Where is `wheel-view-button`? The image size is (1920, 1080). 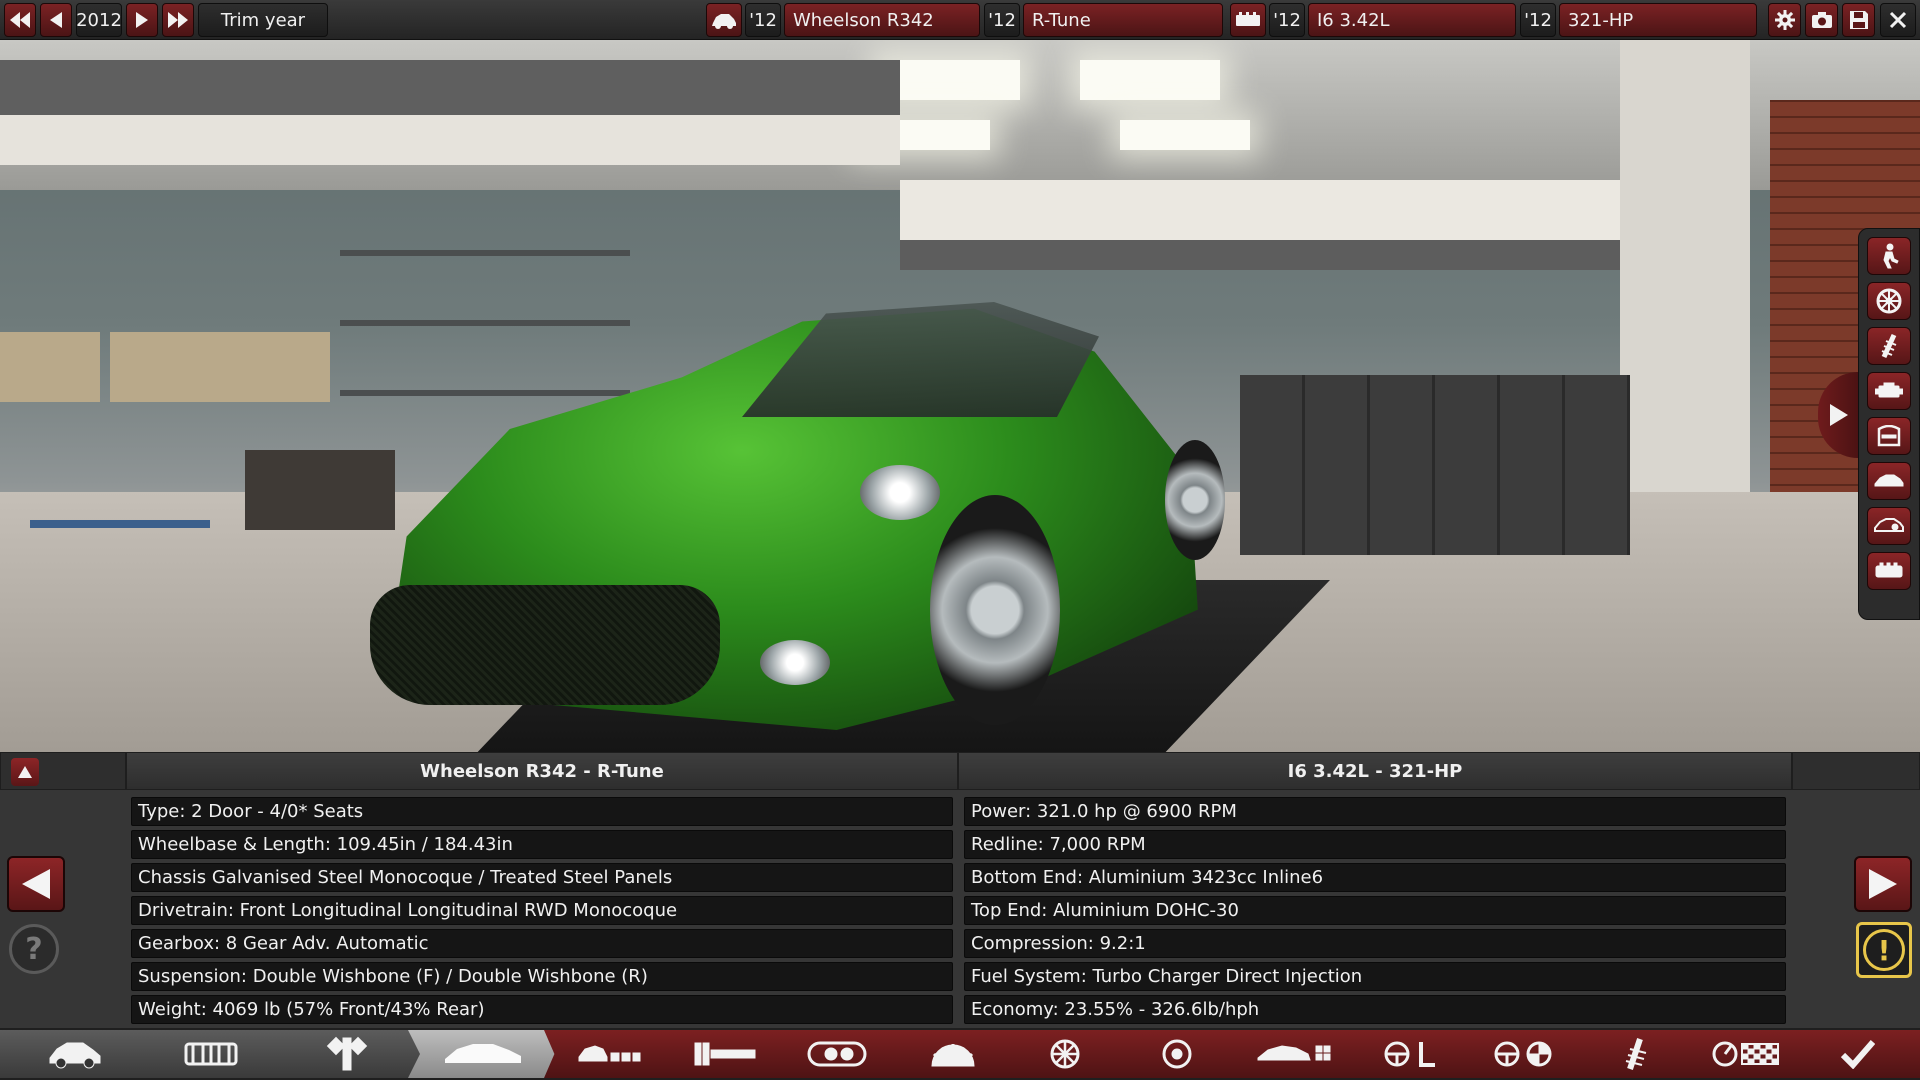
wheel-view-button is located at coordinates (1889, 301).